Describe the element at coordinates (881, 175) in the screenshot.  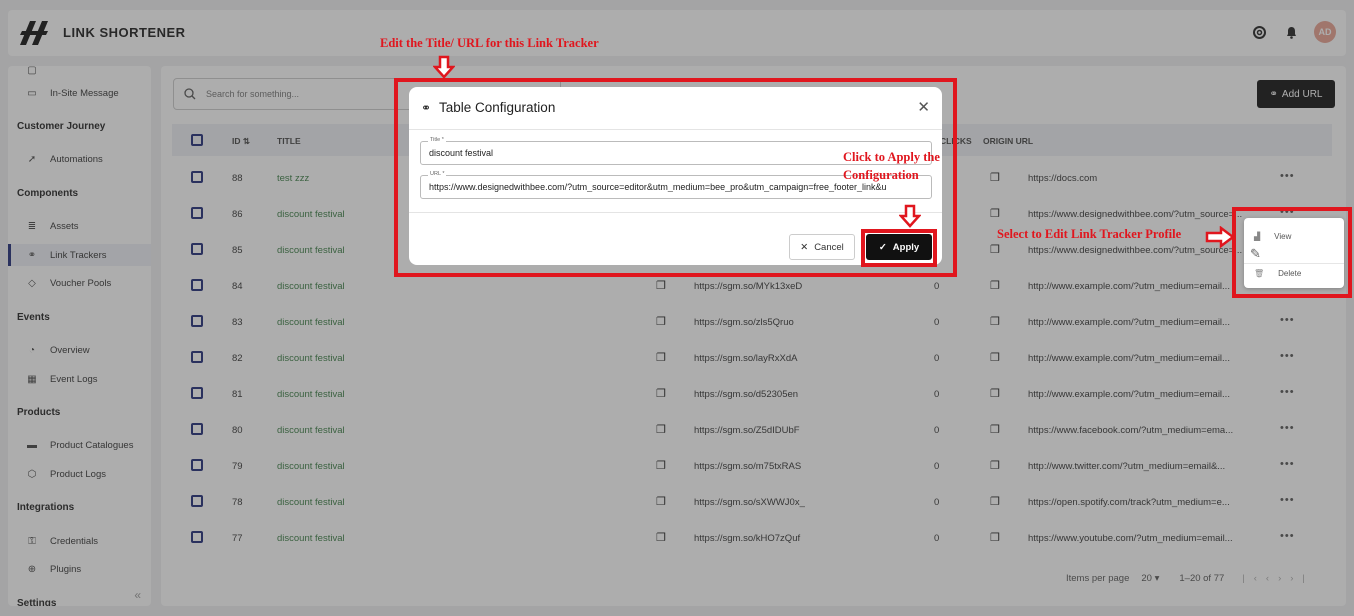
I see `apply-annotation-line2: Configuration` at that location.